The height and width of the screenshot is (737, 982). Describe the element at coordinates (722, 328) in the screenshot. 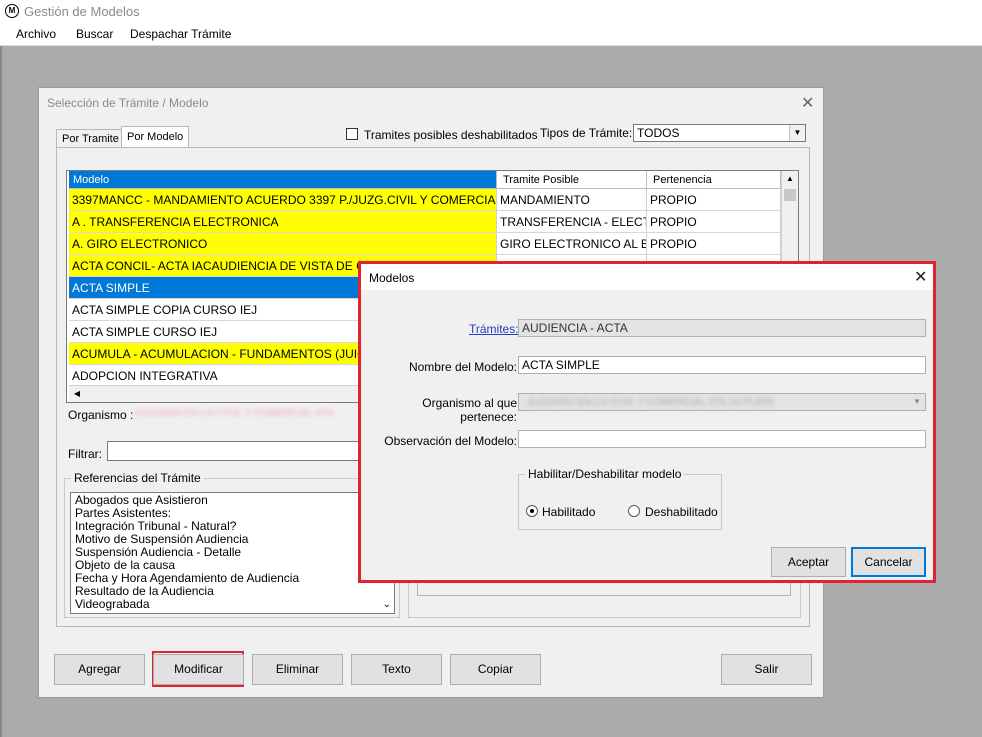

I see `tramites-field: AUDIENCIA - ACTA` at that location.